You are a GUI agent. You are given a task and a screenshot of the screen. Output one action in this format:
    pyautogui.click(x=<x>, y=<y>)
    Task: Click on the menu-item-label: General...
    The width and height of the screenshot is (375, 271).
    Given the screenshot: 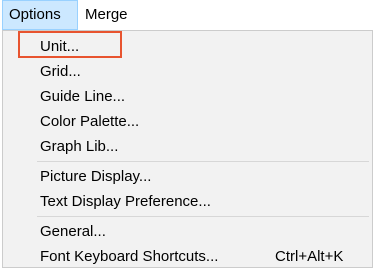 What is the action you would take?
    pyautogui.click(x=73, y=231)
    